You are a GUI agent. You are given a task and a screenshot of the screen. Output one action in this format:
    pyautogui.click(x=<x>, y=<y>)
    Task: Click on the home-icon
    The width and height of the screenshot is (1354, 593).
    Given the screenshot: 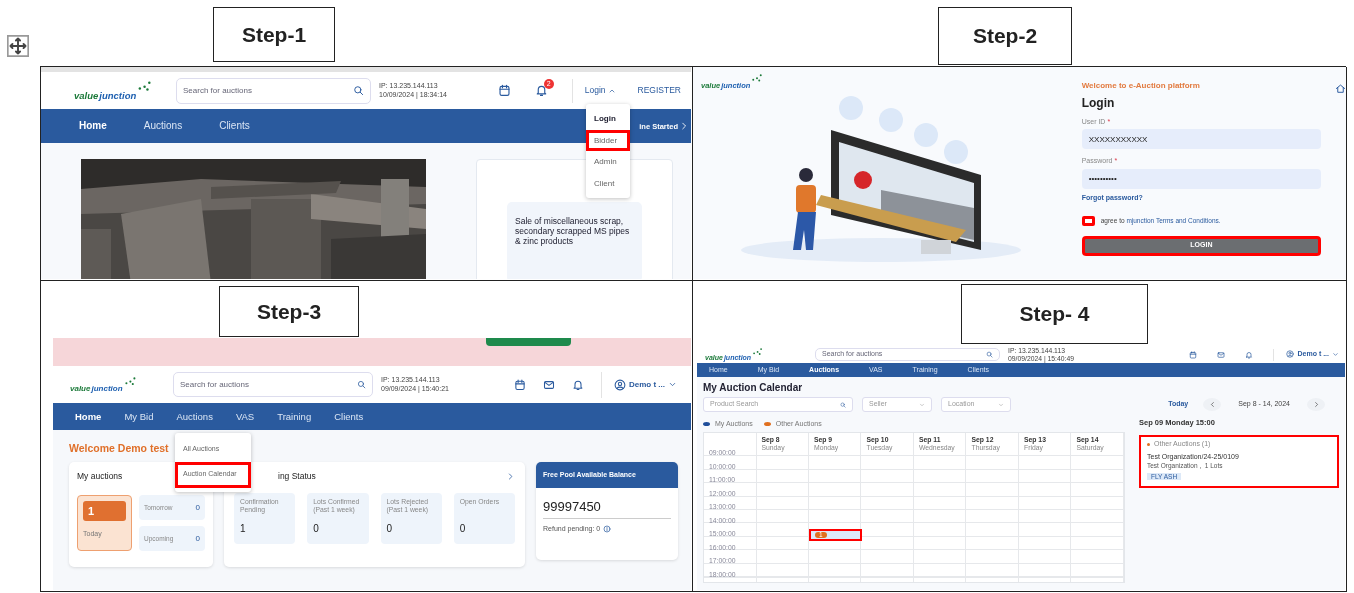 What is the action you would take?
    pyautogui.click(x=1340, y=89)
    